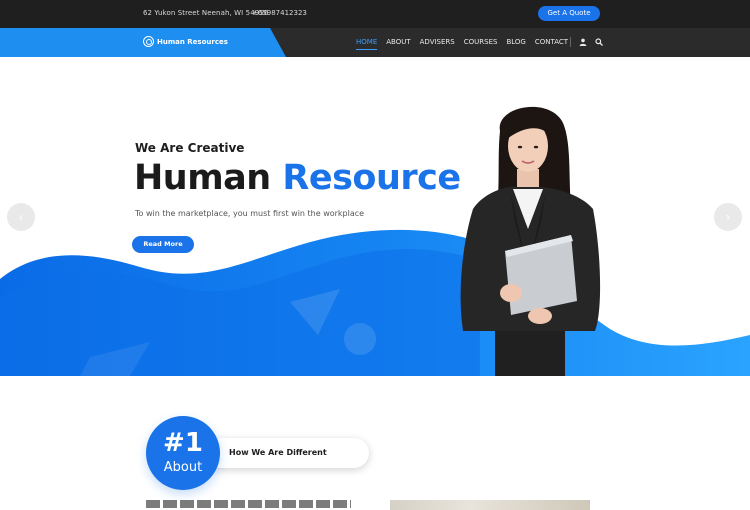 This screenshot has width=750, height=510. I want to click on nav-item-contact: CONTACT, so click(551, 44).